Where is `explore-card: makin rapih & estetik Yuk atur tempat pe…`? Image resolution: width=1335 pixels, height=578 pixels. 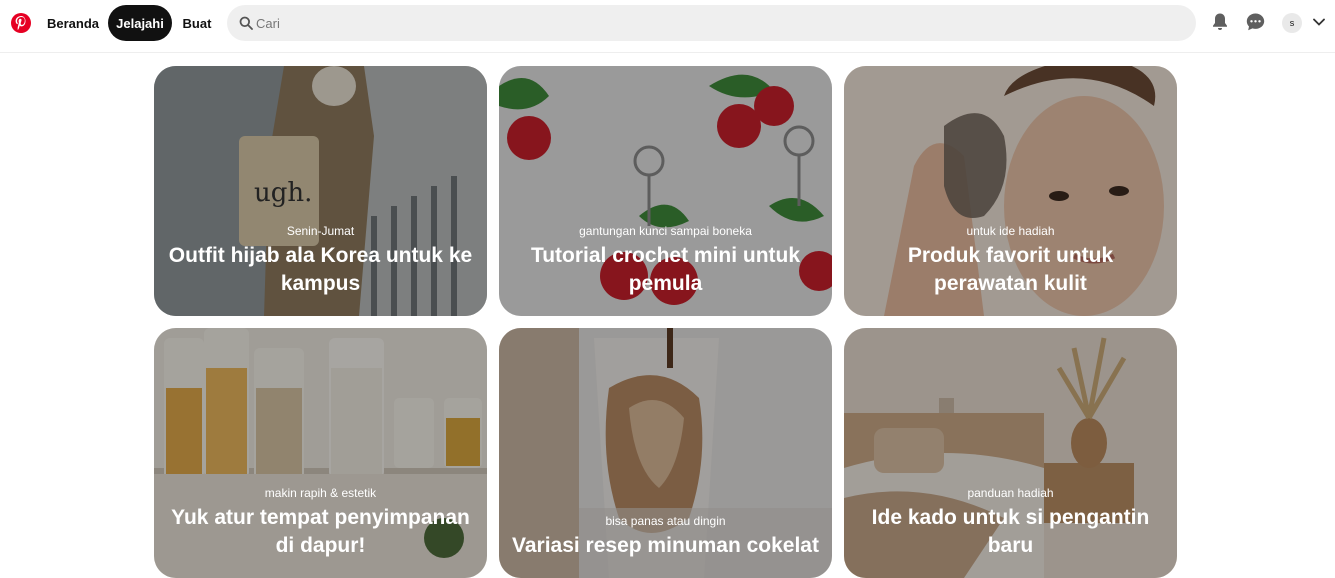
explore-card: makin rapih & estetik Yuk atur tempat pe… is located at coordinates (320, 453).